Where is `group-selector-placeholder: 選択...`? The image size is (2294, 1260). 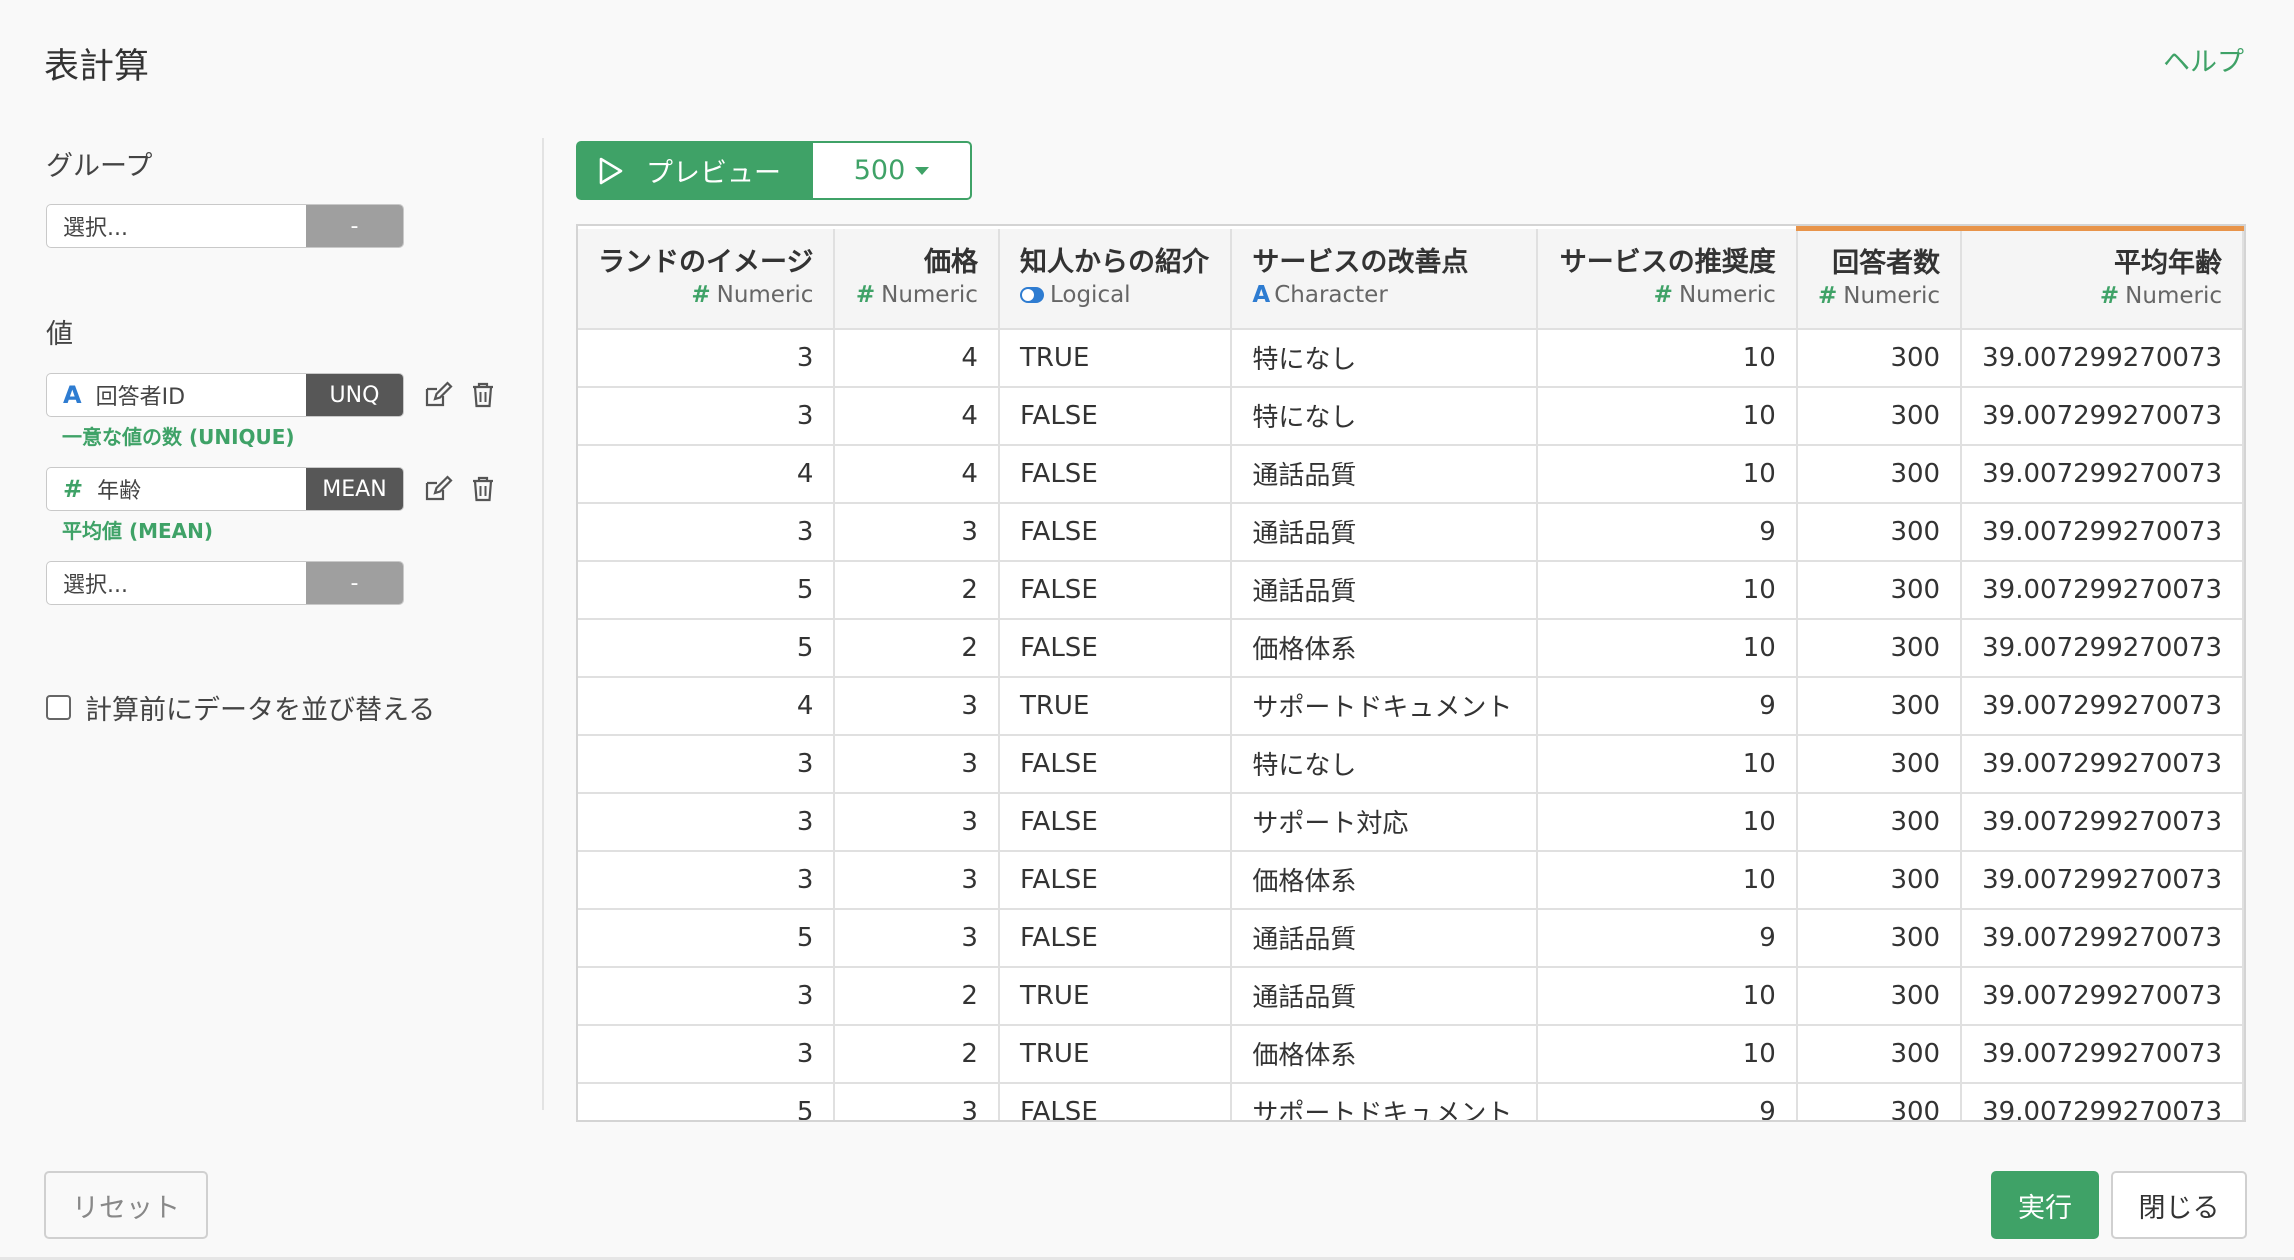 group-selector-placeholder: 選択... is located at coordinates (176, 226).